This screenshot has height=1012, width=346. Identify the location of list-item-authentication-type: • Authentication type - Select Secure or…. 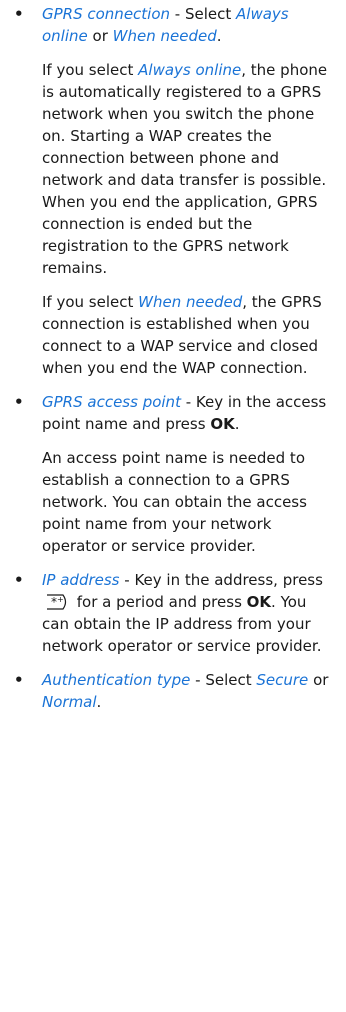
(173, 691).